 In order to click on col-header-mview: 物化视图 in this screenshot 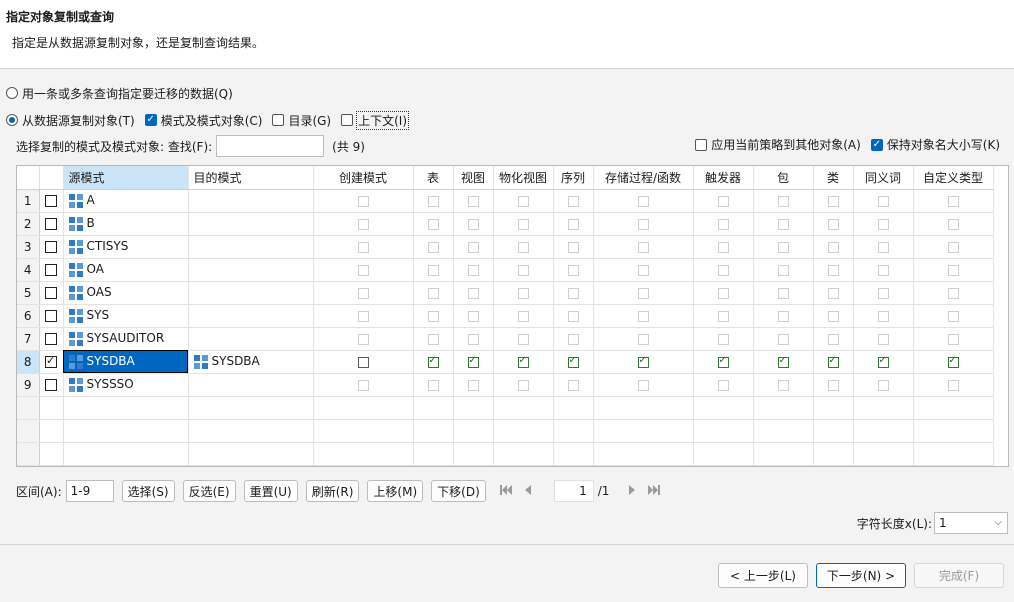, I will do `click(523, 178)`.